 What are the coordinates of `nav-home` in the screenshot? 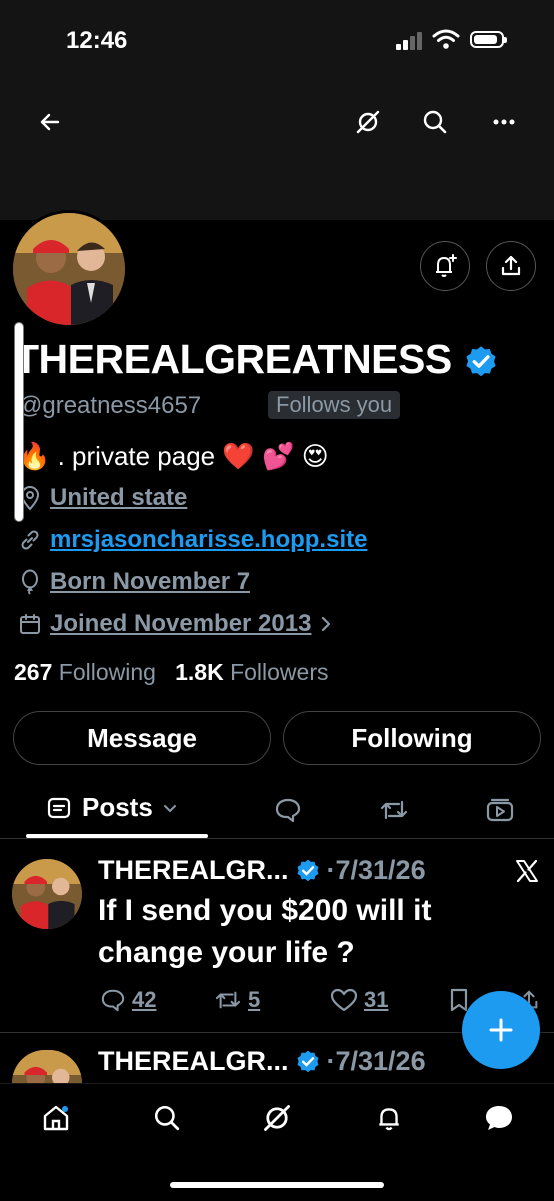 It's located at (56, 1118).